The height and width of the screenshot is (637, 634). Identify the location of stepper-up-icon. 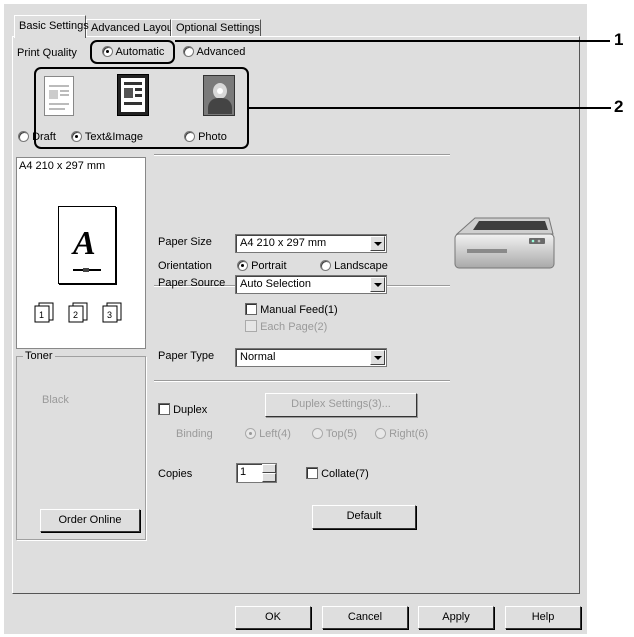
(269, 468).